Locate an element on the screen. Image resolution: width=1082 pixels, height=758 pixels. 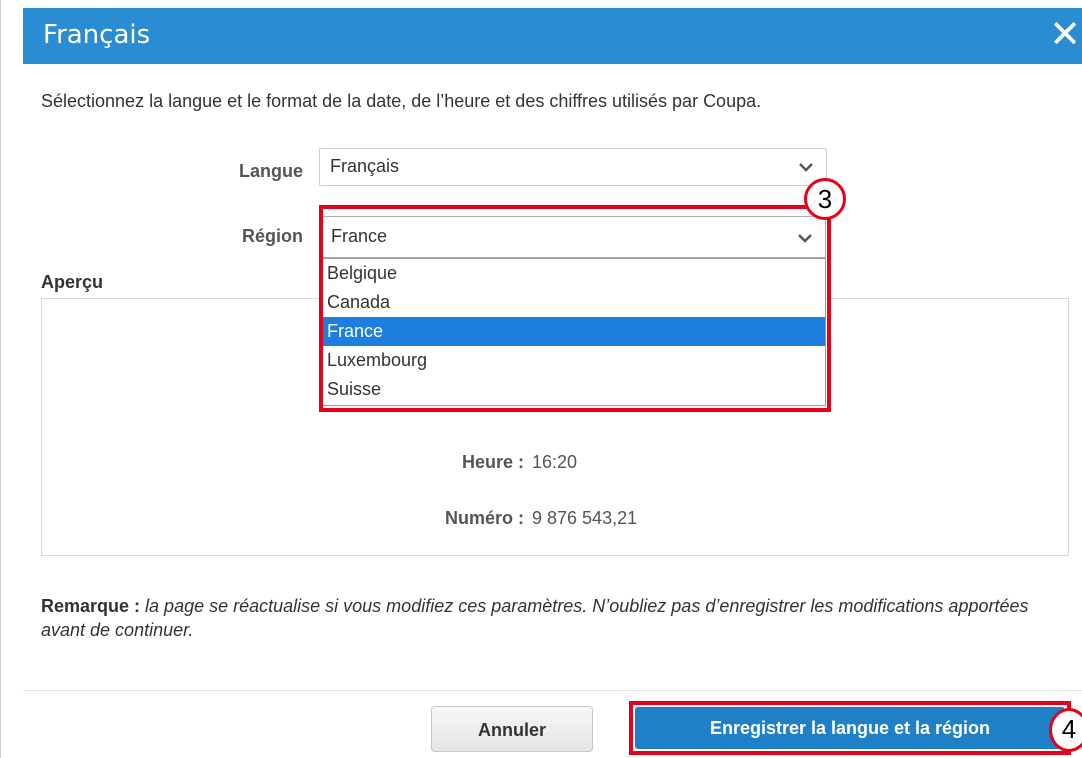
time-label: Heure : is located at coordinates (492, 462).